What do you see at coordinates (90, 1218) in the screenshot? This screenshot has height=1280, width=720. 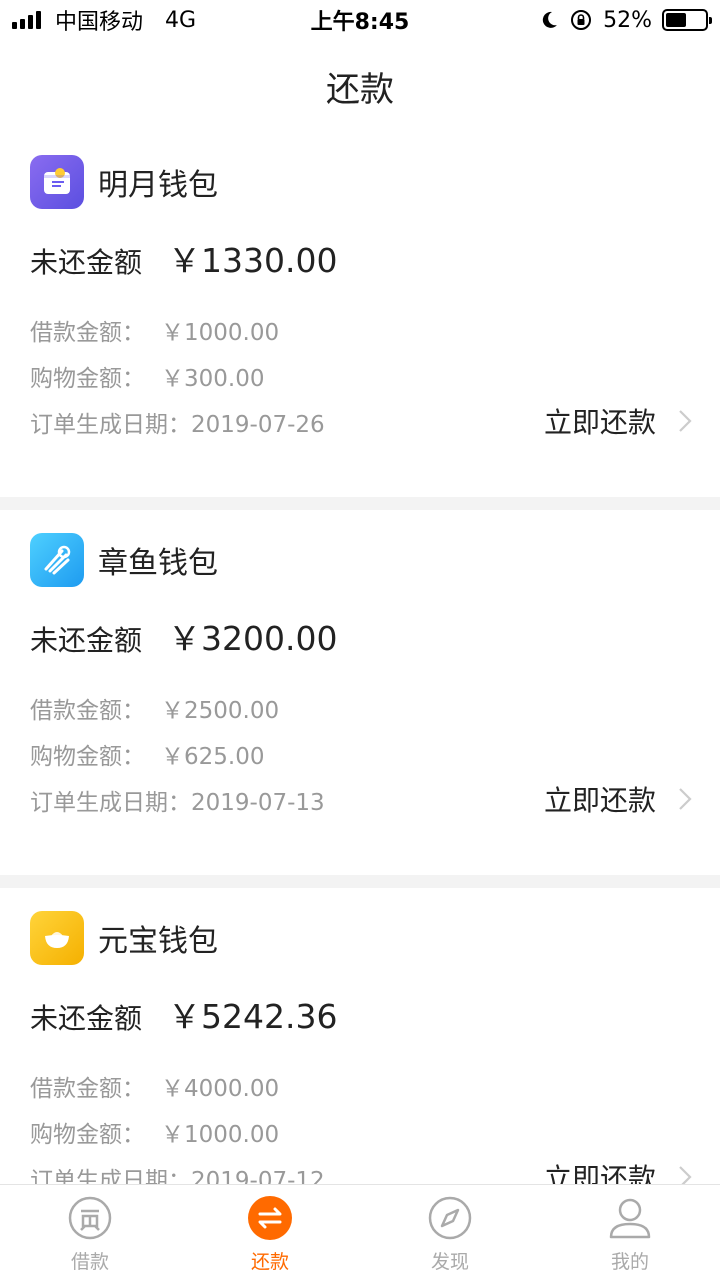 I see `loan-icon` at bounding box center [90, 1218].